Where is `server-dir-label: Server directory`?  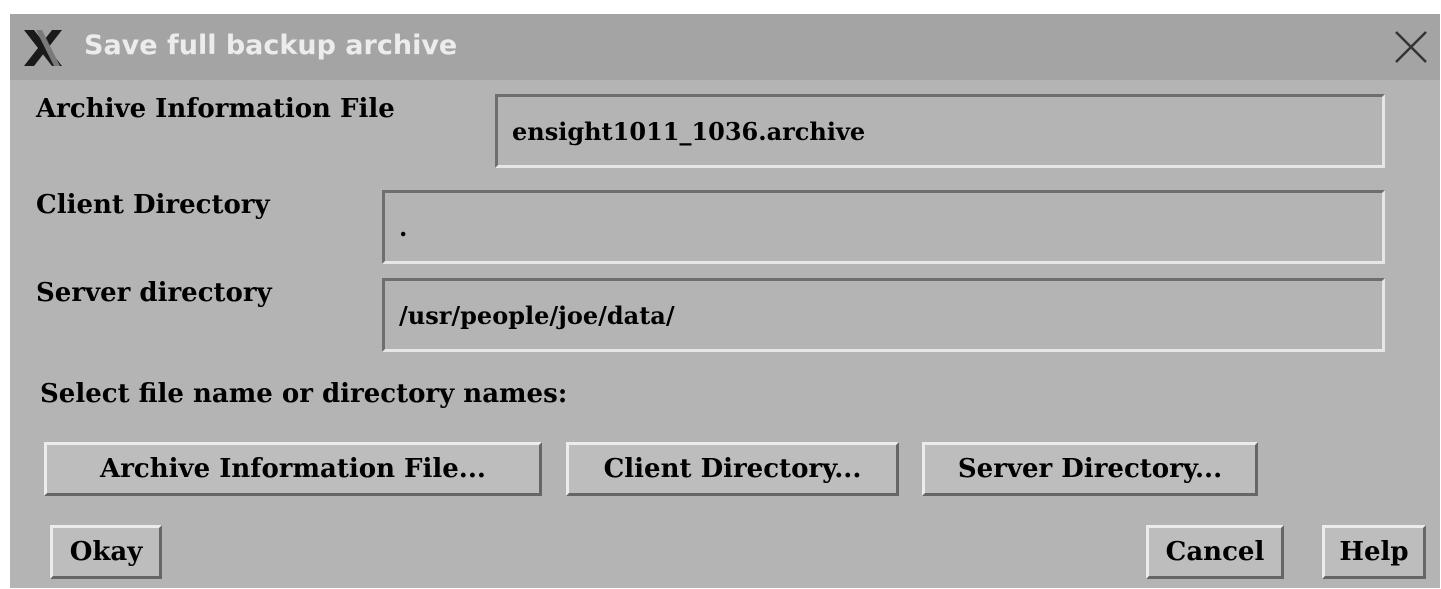 server-dir-label: Server directory is located at coordinates (154, 293).